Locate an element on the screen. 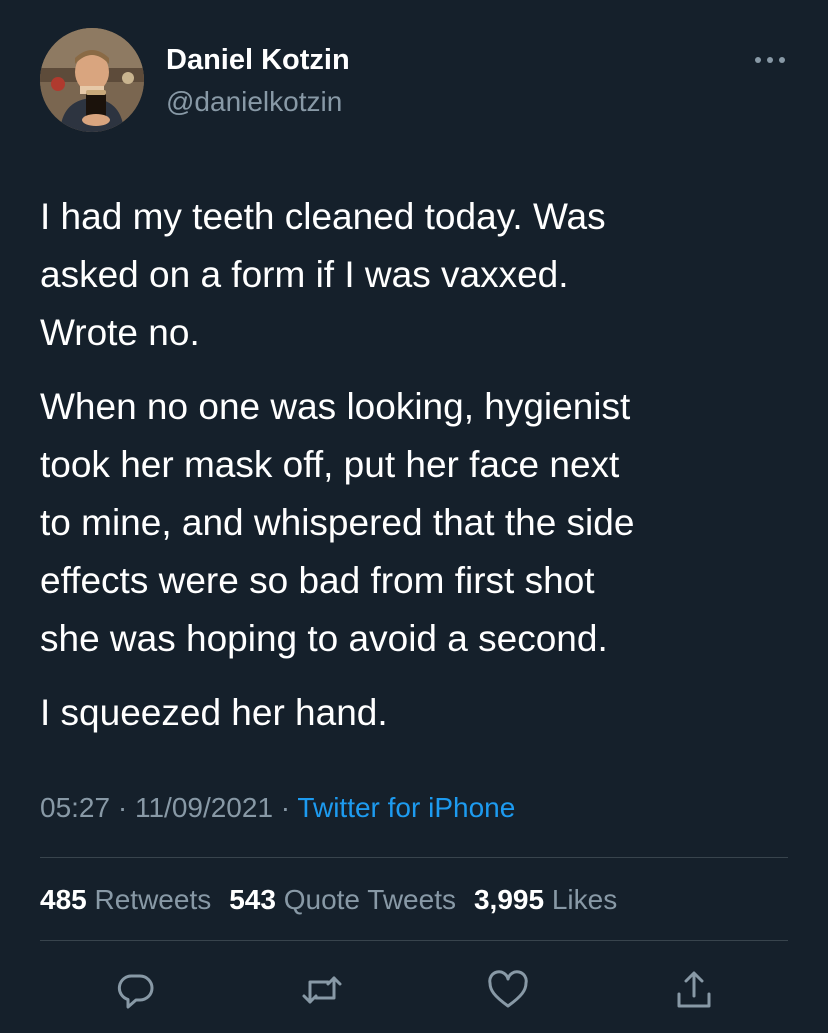 The height and width of the screenshot is (1033, 828). retweets-stat: 485 Retweets is located at coordinates (125, 899).